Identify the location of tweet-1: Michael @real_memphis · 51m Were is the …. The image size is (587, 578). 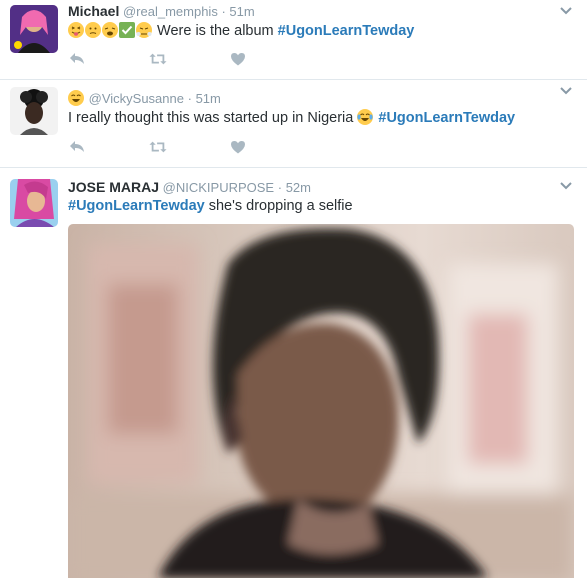
(293, 40).